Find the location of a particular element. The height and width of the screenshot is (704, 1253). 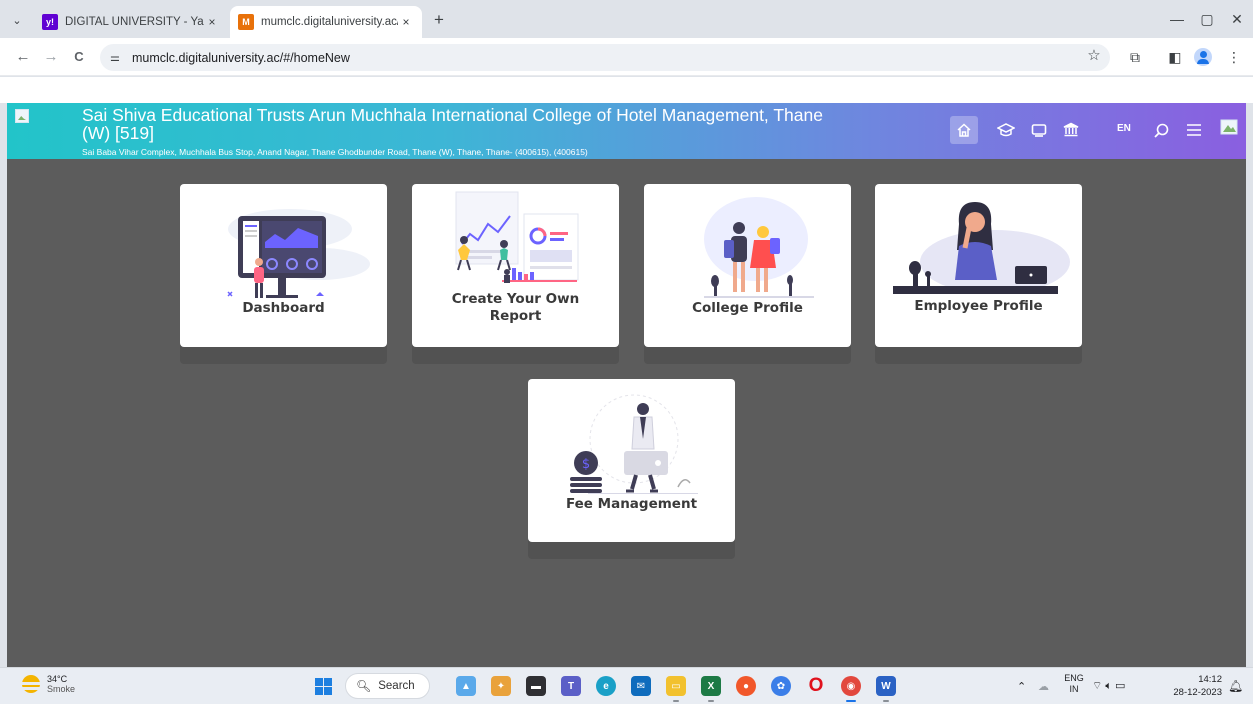

clock-time: 14:12 is located at coordinates (1210, 679).